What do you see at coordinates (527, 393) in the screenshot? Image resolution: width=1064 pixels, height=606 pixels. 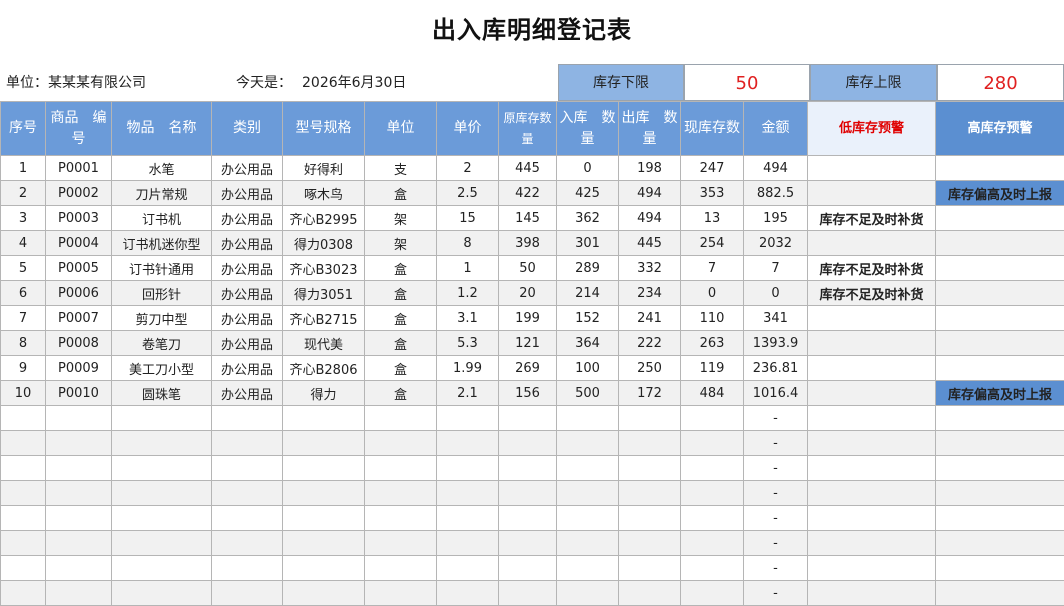 I see `cell-original-stock: 156` at bounding box center [527, 393].